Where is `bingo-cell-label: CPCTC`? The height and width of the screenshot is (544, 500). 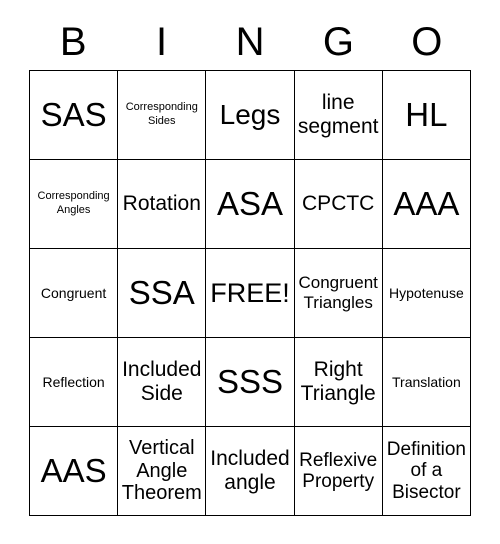 bingo-cell-label: CPCTC is located at coordinates (338, 204).